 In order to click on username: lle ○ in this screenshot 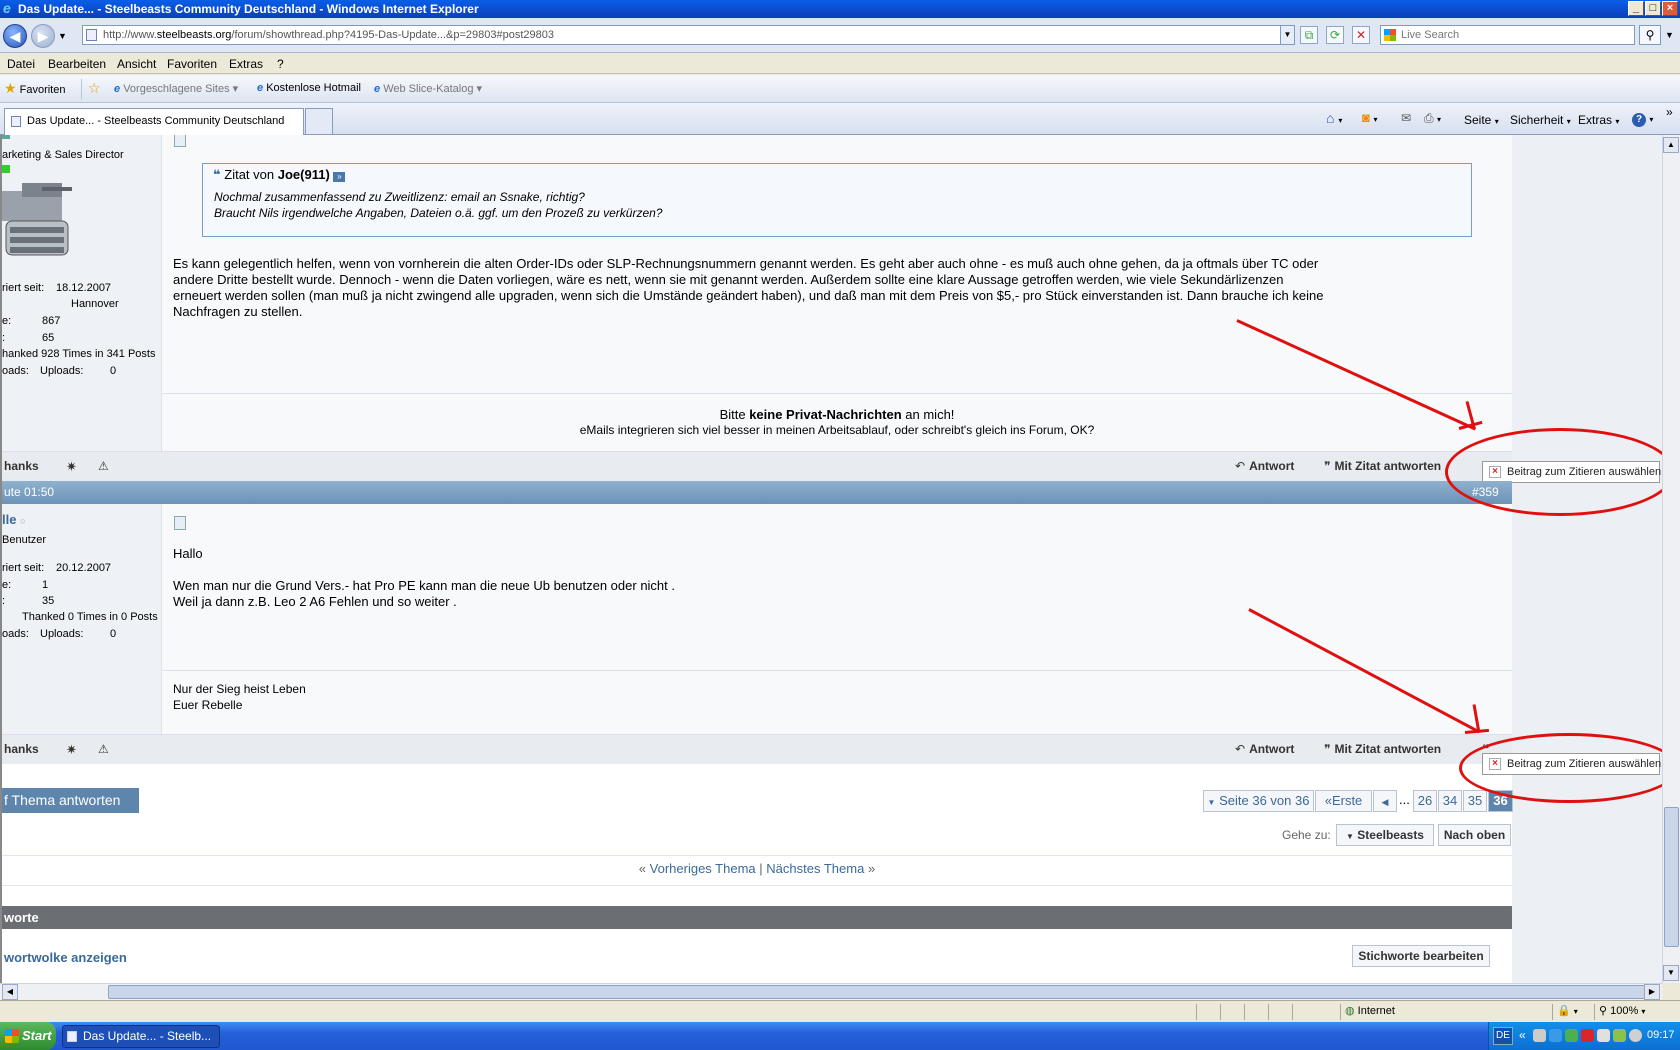, I will do `click(14, 519)`.